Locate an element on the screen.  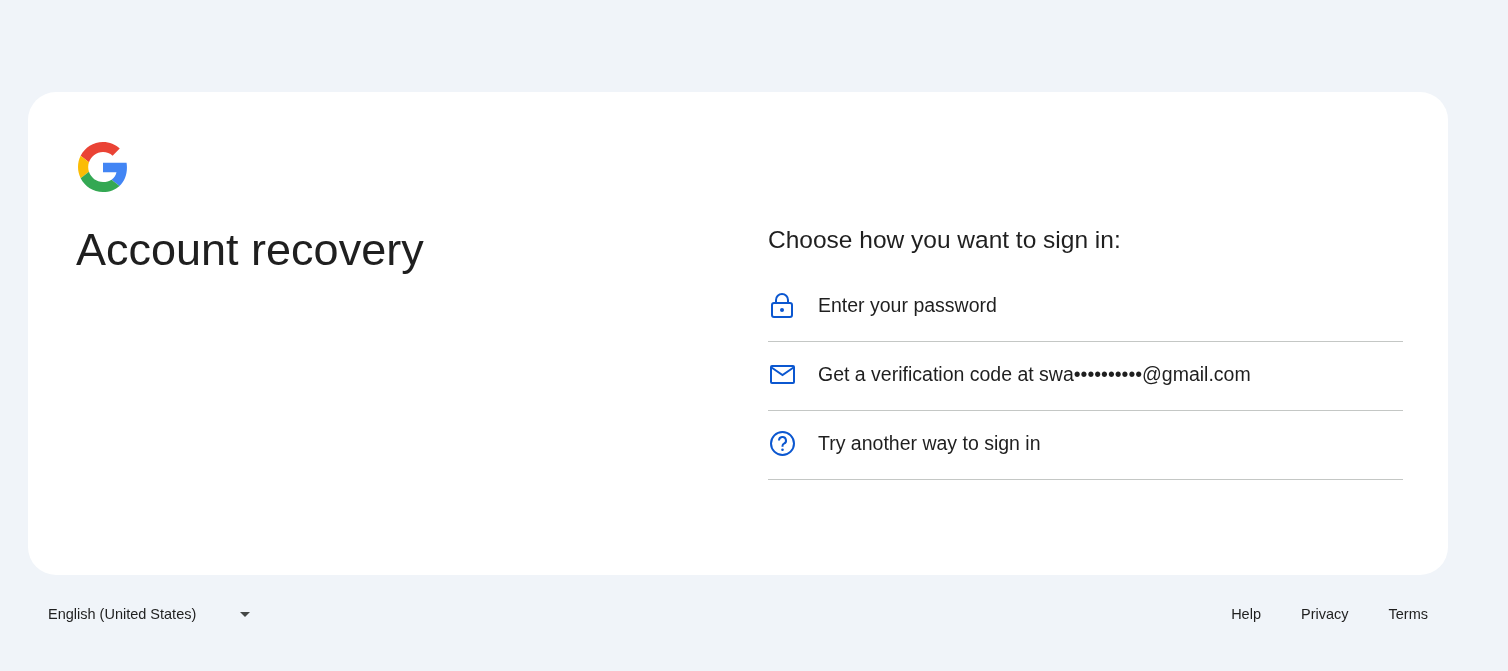
footer-link: Terms is located at coordinates (1408, 614).